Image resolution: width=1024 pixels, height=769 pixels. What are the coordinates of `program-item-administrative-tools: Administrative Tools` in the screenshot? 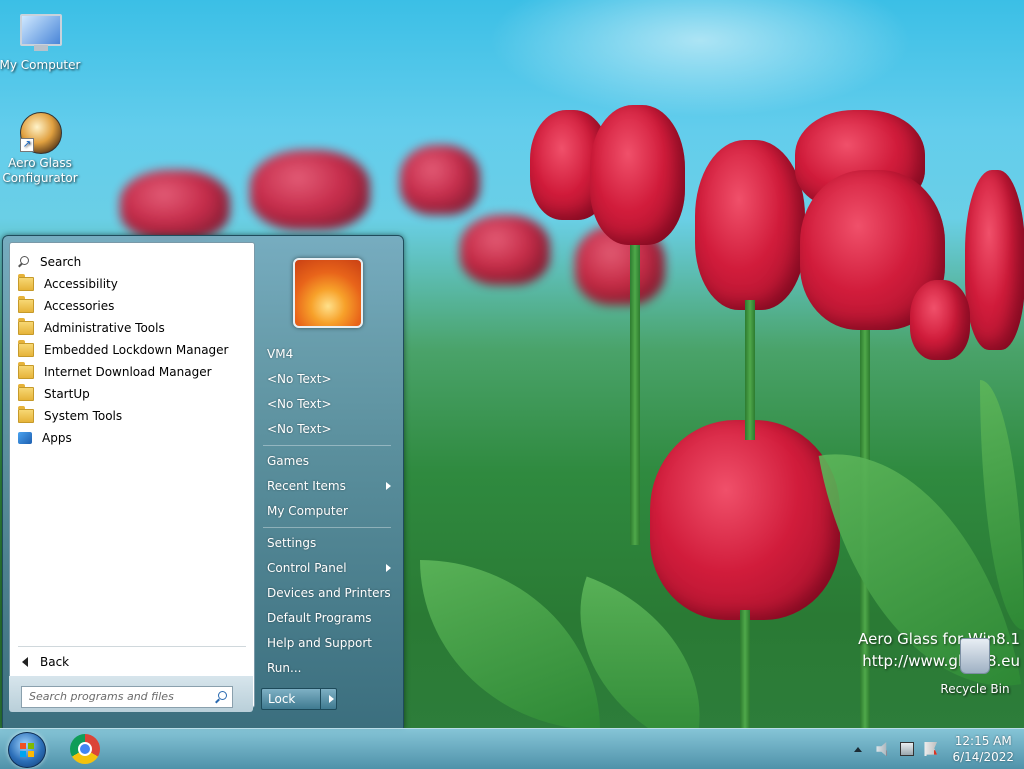 It's located at (133, 328).